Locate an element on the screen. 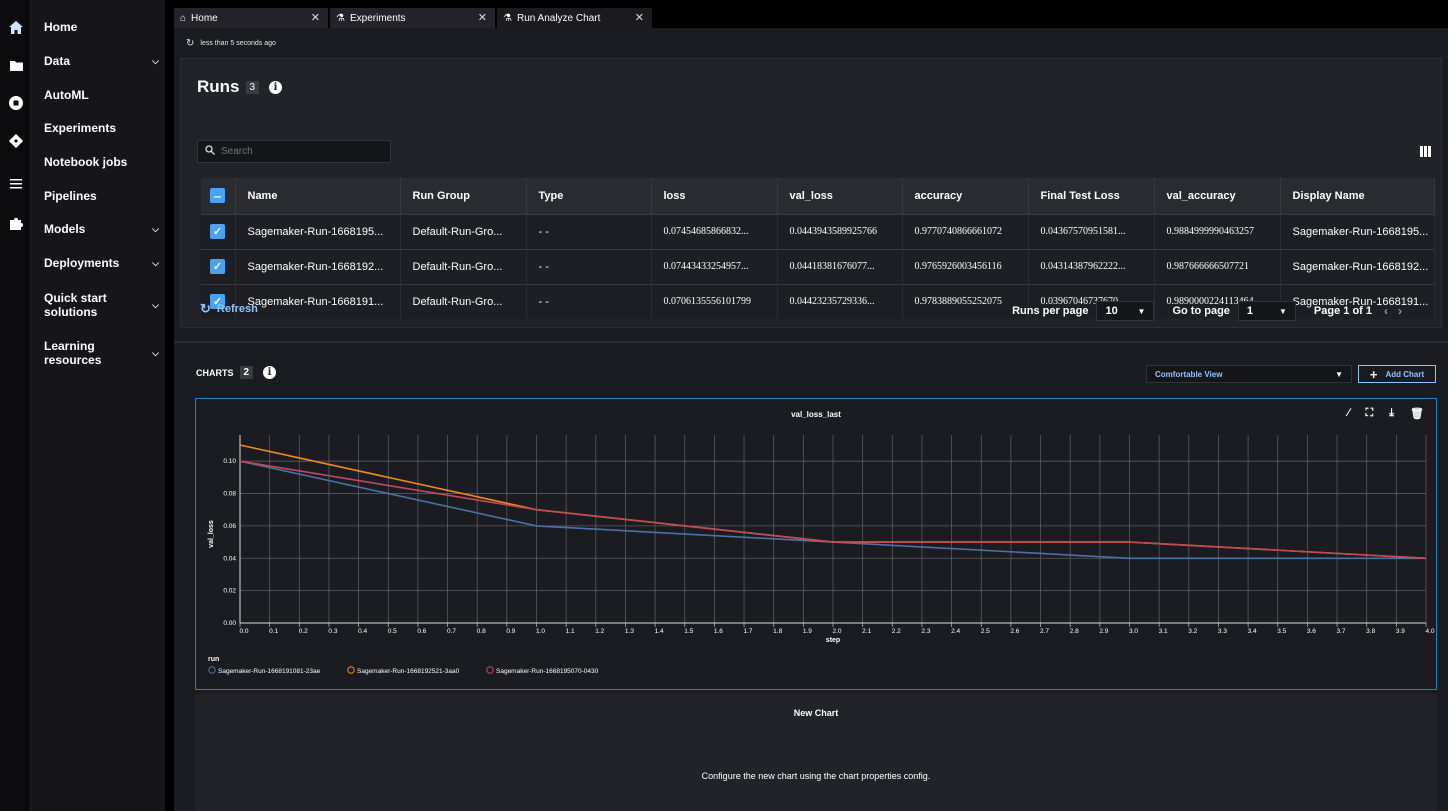 Image resolution: width=1448 pixels, height=811 pixels. x-tick-label: 3.8 is located at coordinates (1370, 631).